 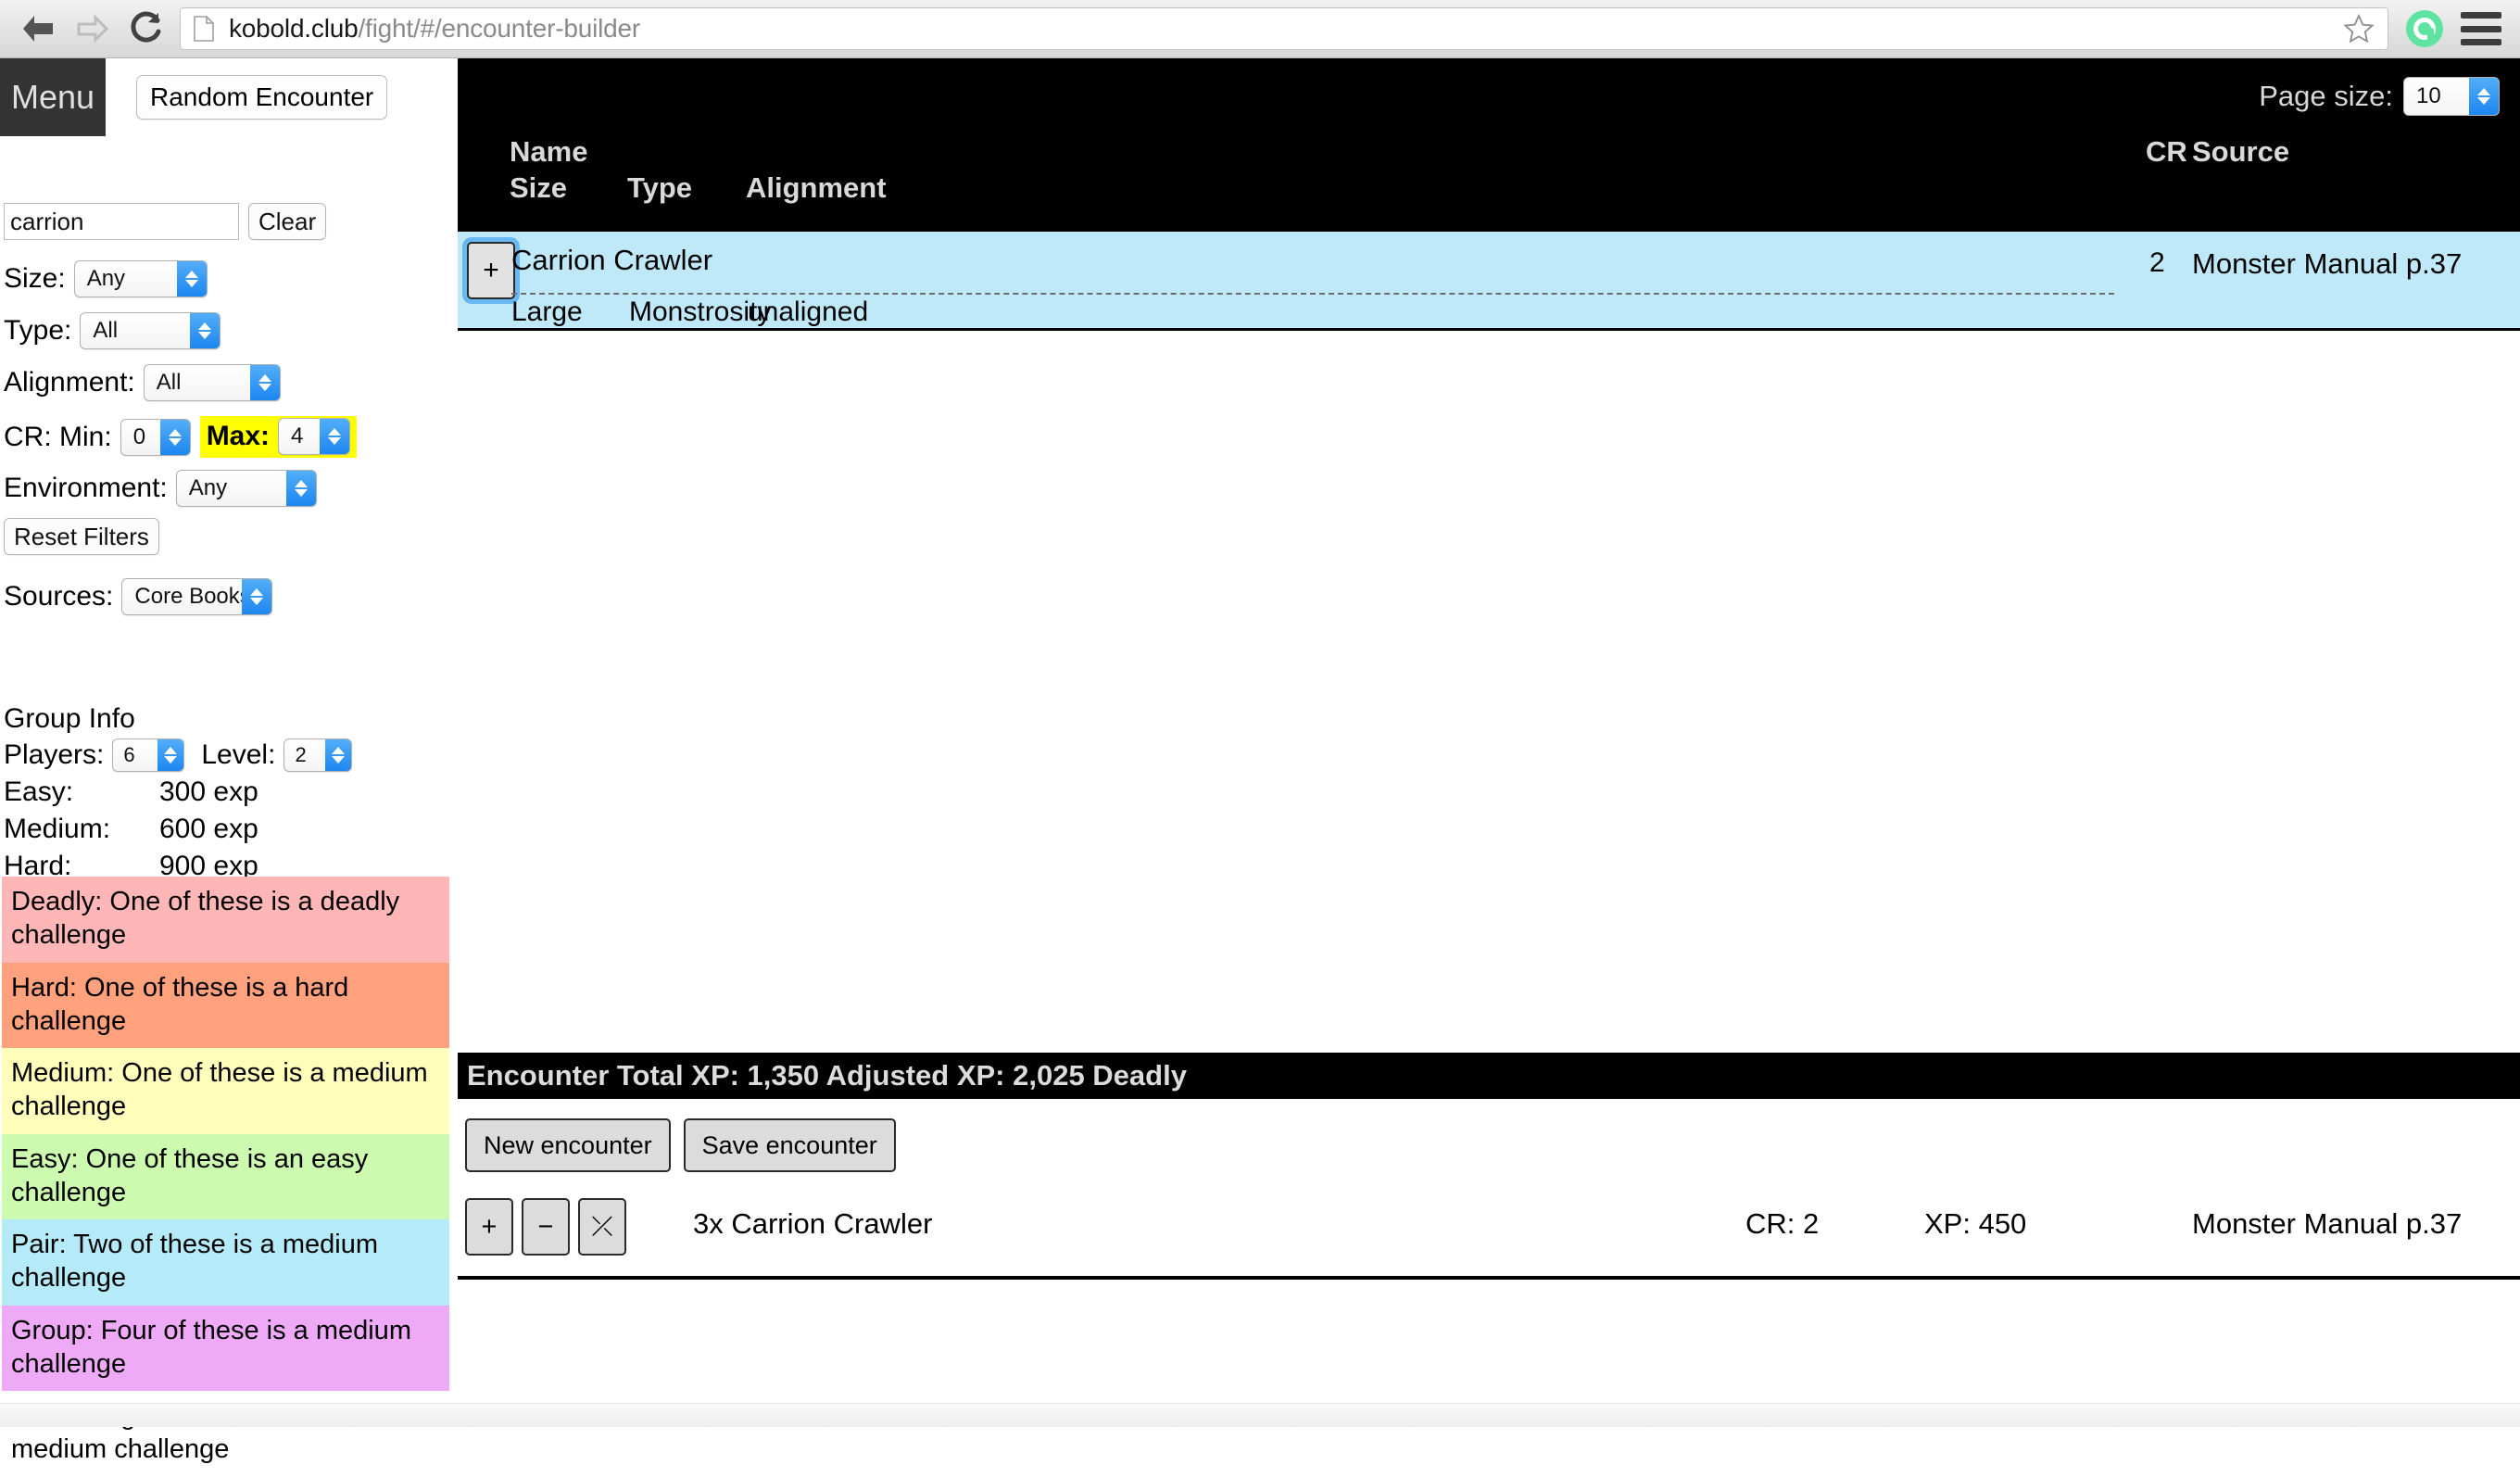 I want to click on url-host: kobold.club, so click(x=294, y=28).